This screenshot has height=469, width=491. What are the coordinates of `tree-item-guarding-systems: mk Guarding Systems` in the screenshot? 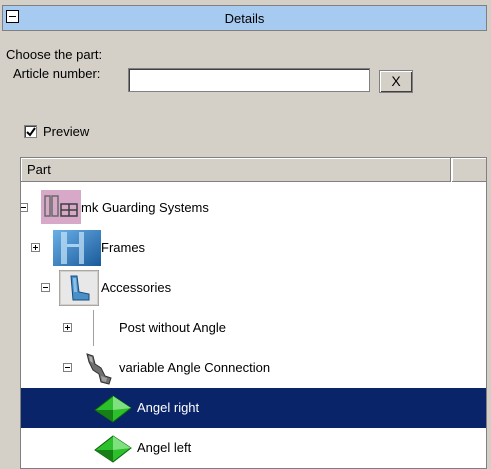 It's located at (253, 208).